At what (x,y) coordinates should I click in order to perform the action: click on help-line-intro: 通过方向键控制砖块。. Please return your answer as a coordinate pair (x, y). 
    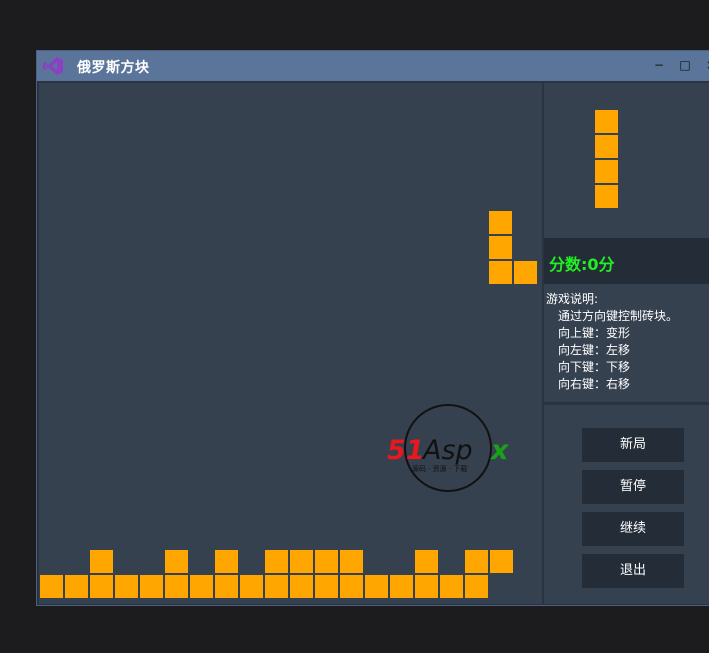
    Looking at the image, I should click on (618, 316).